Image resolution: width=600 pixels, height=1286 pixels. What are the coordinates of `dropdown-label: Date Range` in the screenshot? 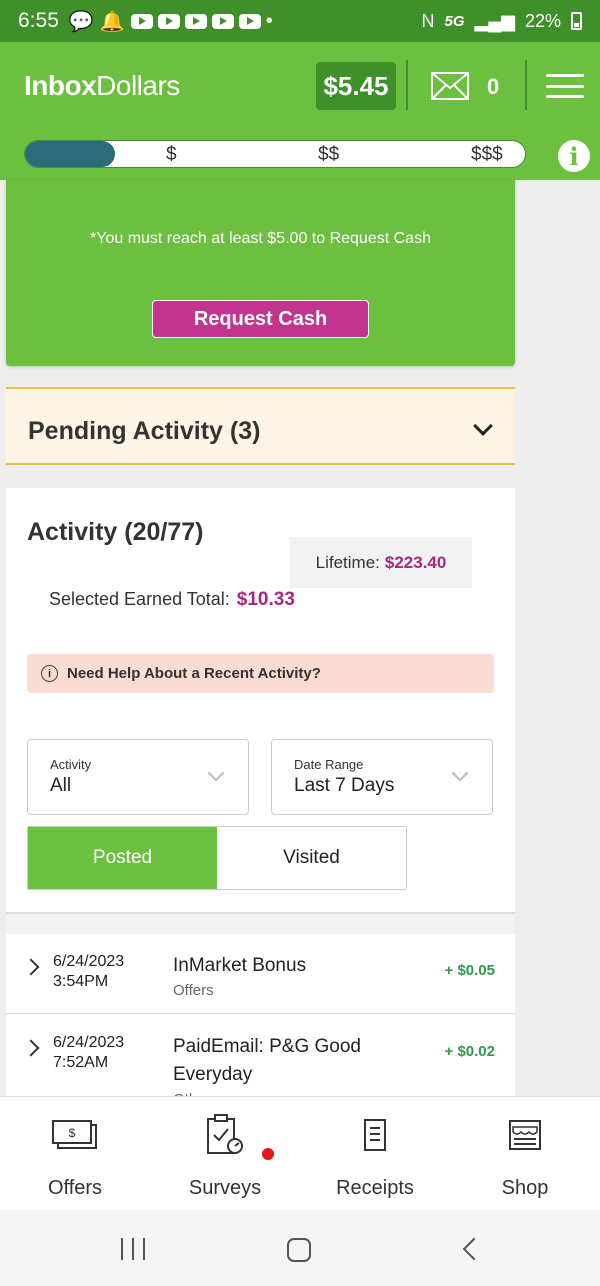 It's located at (329, 764).